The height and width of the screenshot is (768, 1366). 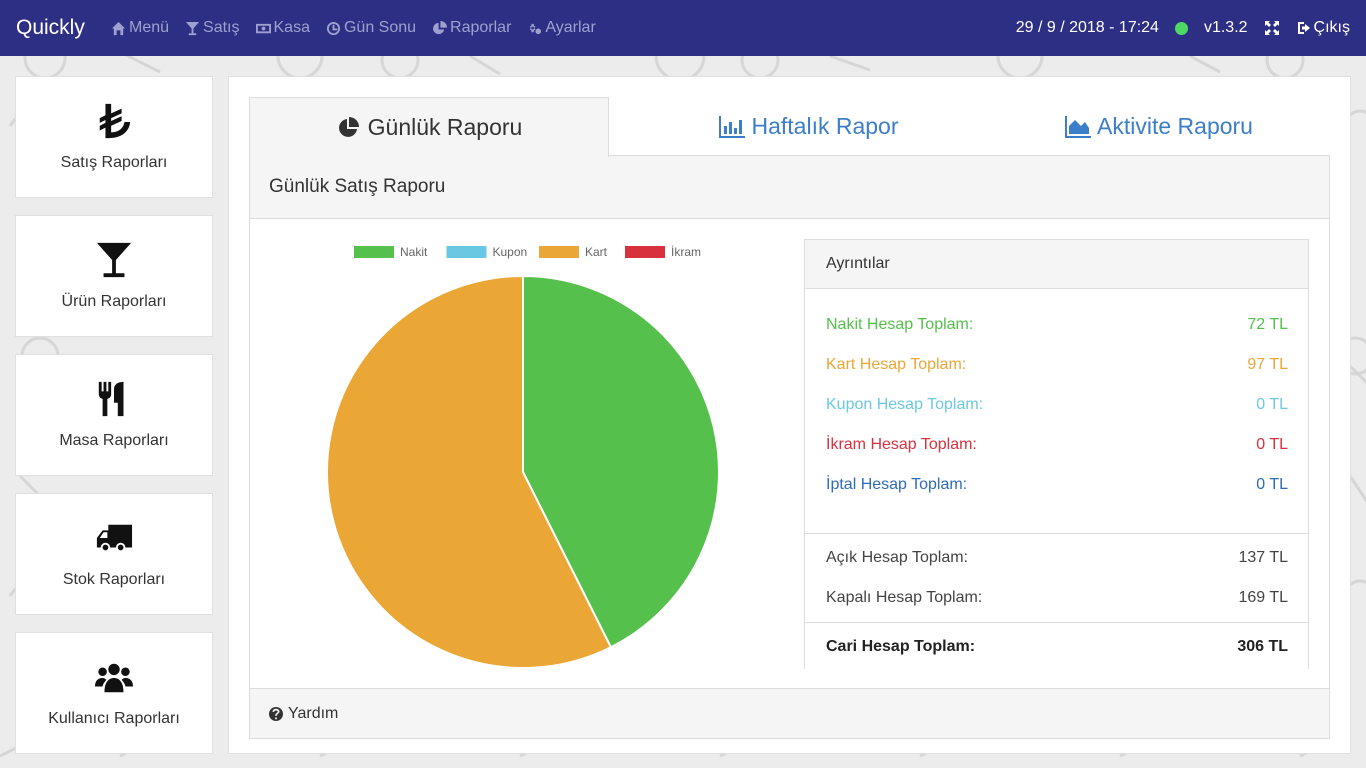 I want to click on tab-activity-report: Aktivite Raporu, so click(x=1159, y=126).